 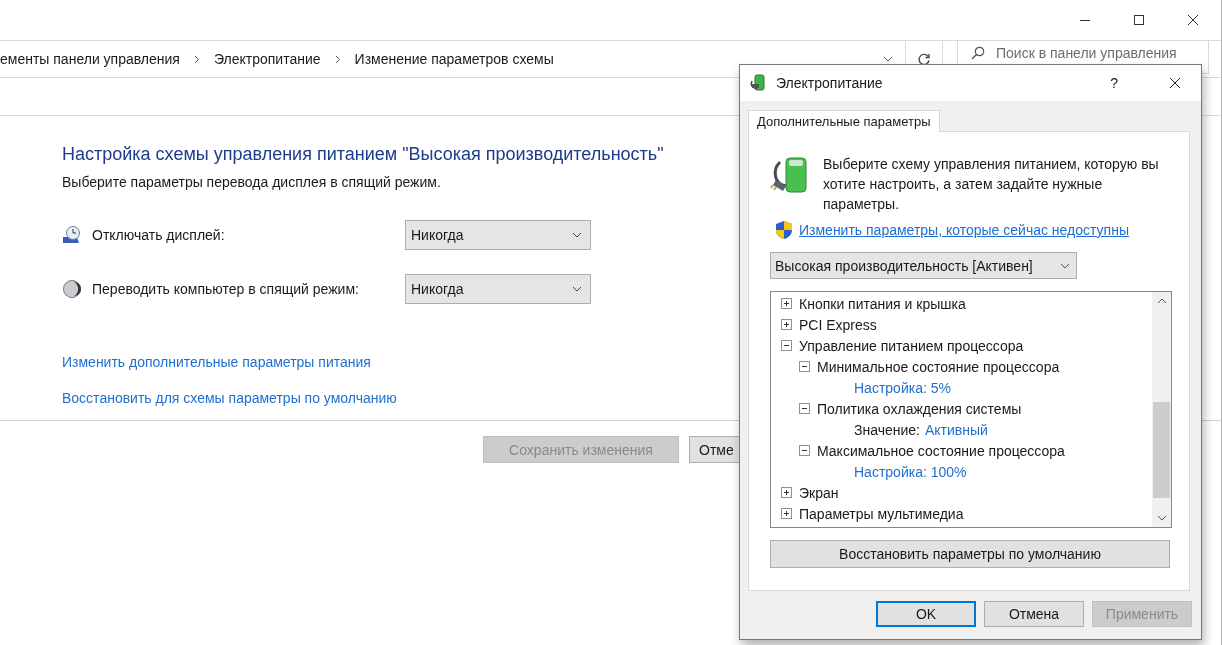 I want to click on description: Выберите схему управления питанием, которую вы хотите настроить, а затем задайте нужные параметры., so click(x=991, y=184).